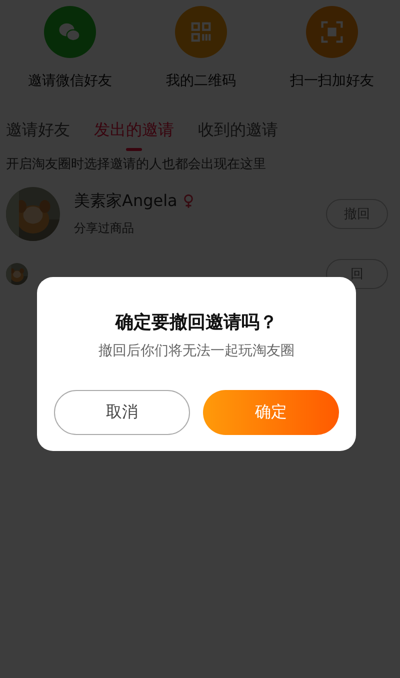 This screenshot has width=400, height=678. Describe the element at coordinates (70, 81) in the screenshot. I see `shortcut-label: 邀请微信好友` at that location.